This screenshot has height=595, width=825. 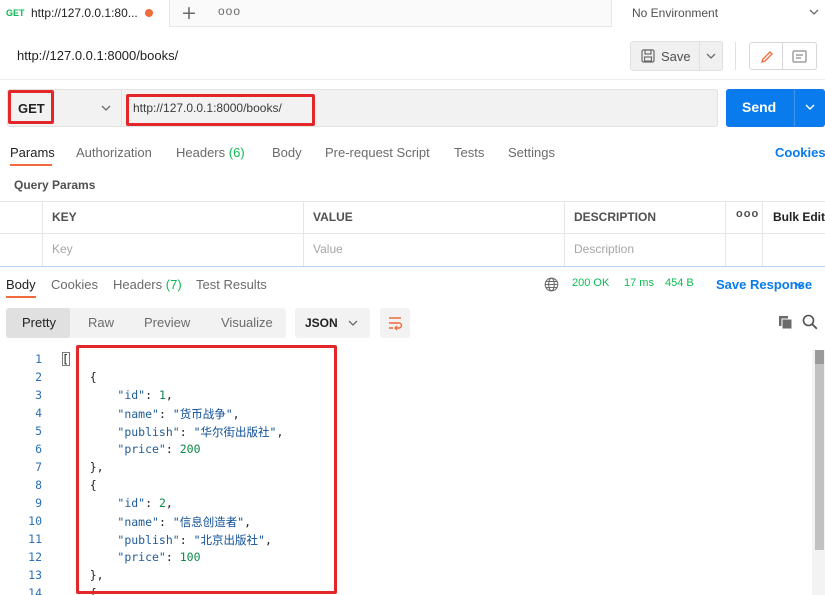 What do you see at coordinates (35, 590) in the screenshot?
I see `line-number: 14` at bounding box center [35, 590].